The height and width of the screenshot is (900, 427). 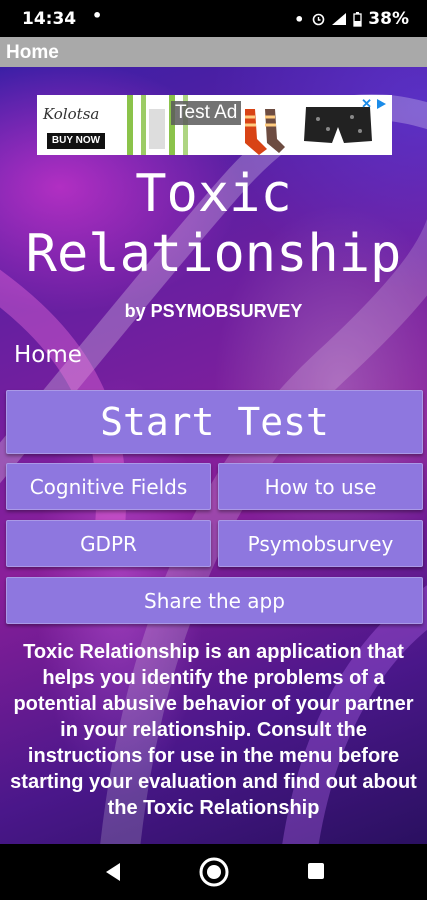 I want to click on battery-percent: 38%, so click(x=388, y=19).